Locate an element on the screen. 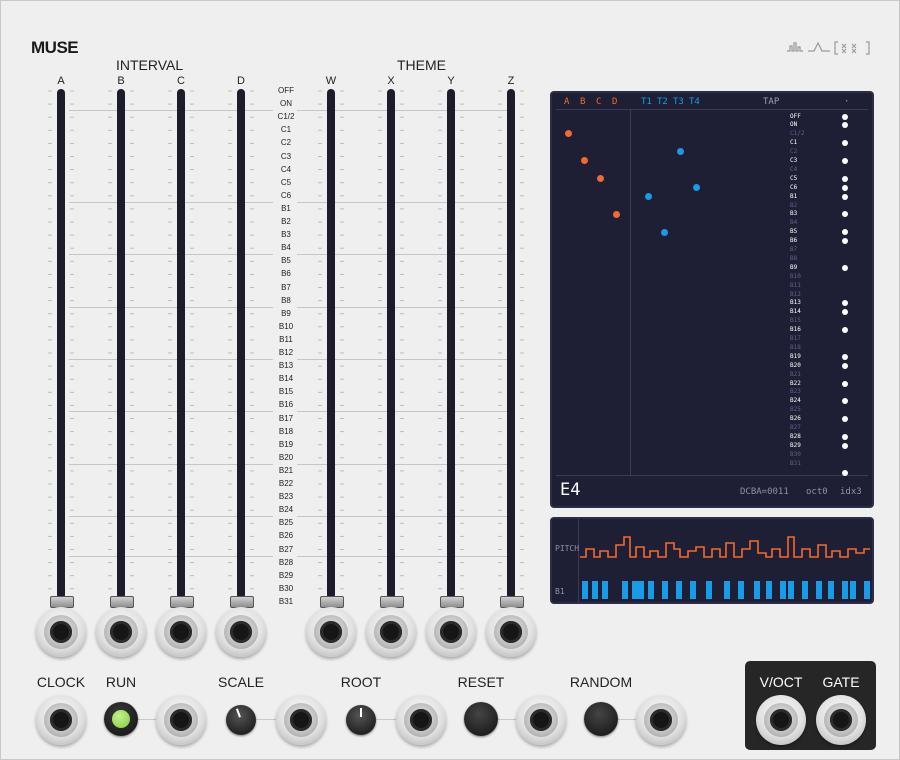  step-label: C6 is located at coordinates (286, 195).